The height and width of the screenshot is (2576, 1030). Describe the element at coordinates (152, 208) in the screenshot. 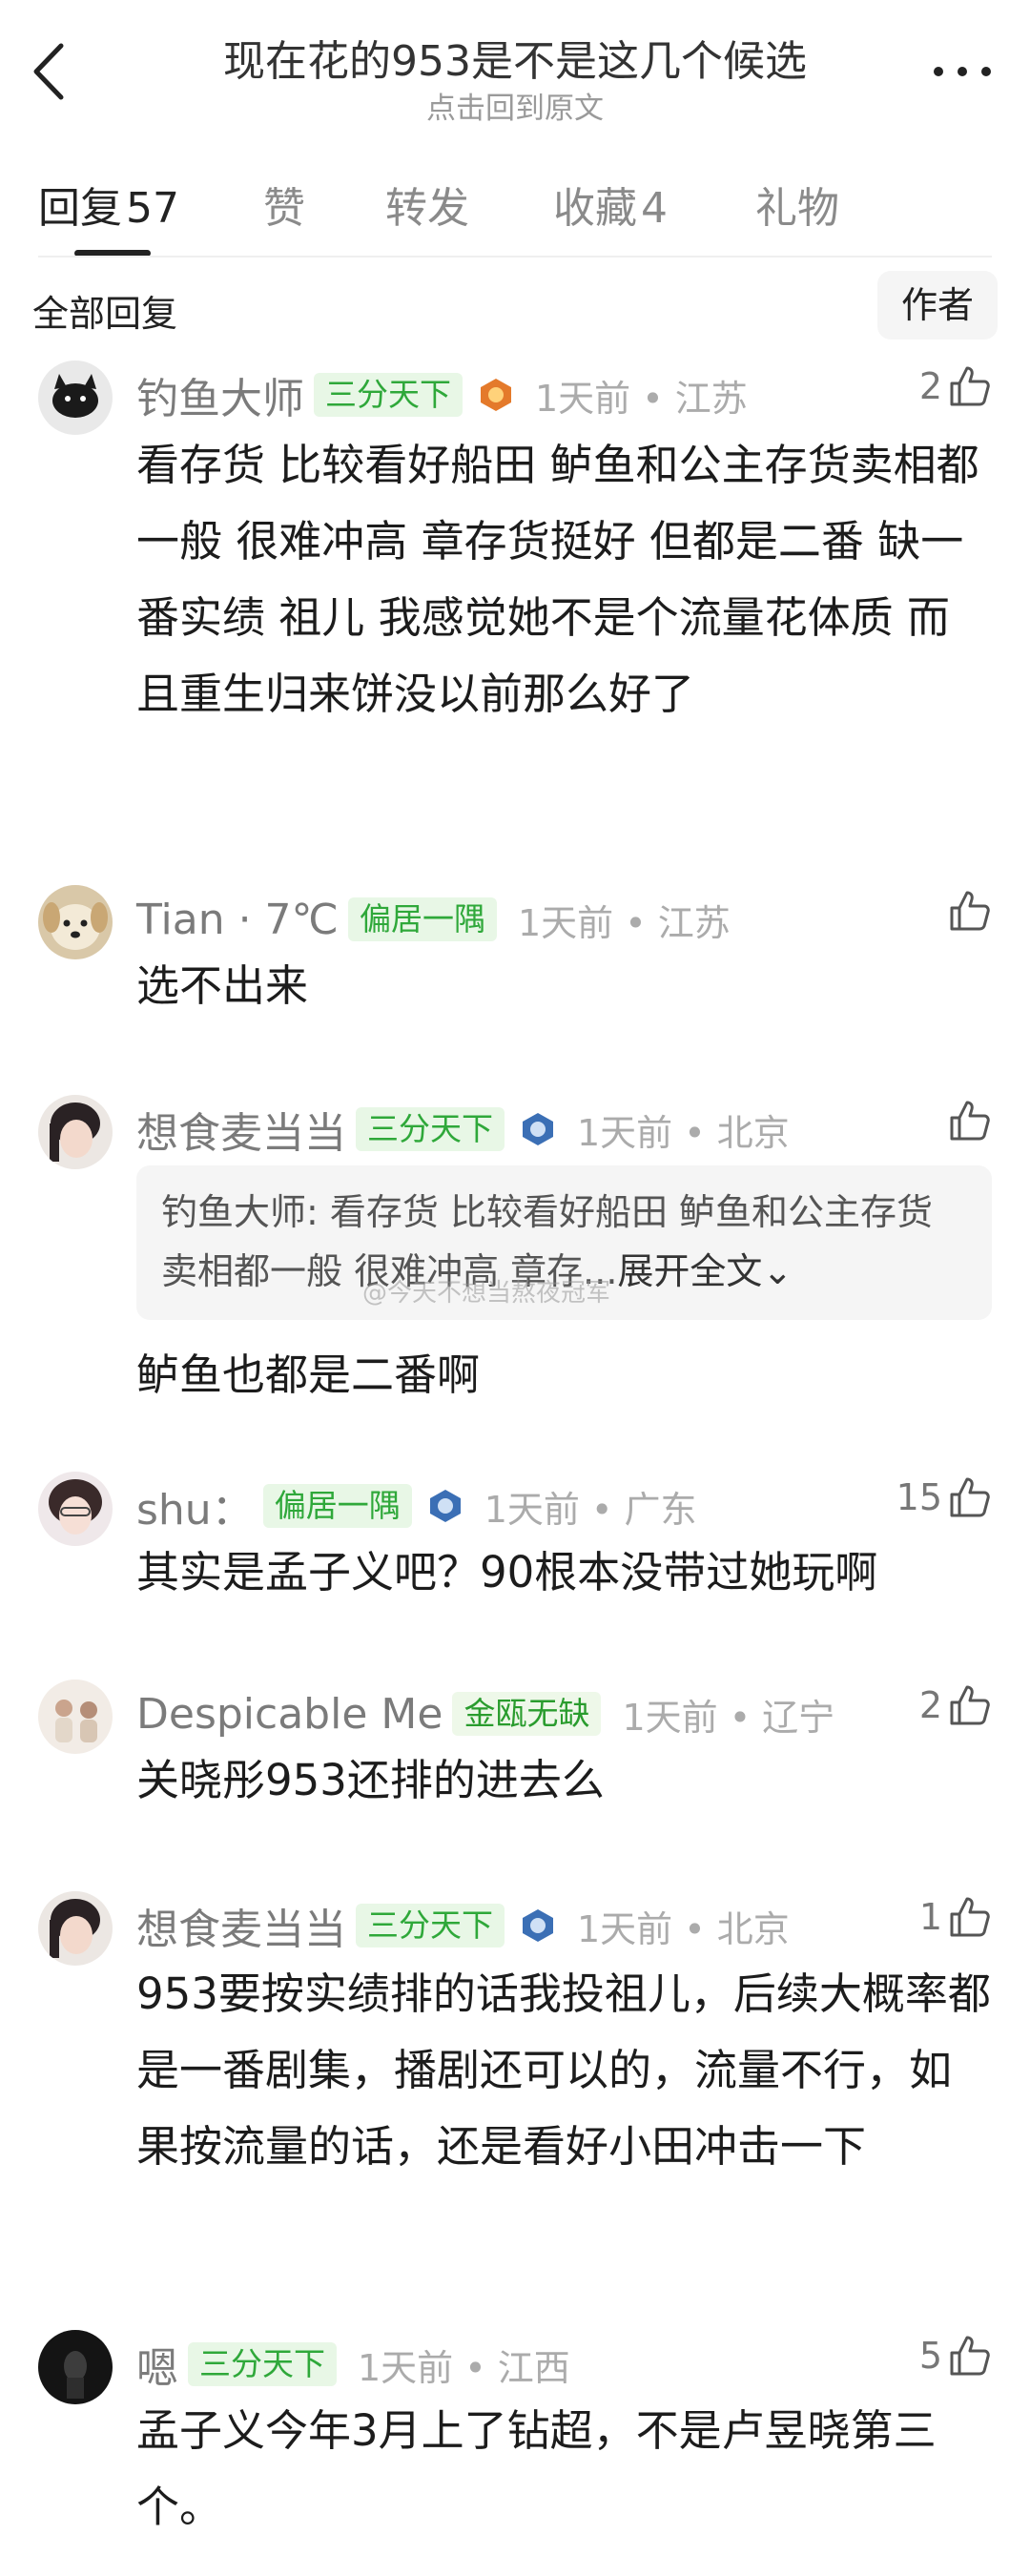

I see `tab-count: 57` at that location.